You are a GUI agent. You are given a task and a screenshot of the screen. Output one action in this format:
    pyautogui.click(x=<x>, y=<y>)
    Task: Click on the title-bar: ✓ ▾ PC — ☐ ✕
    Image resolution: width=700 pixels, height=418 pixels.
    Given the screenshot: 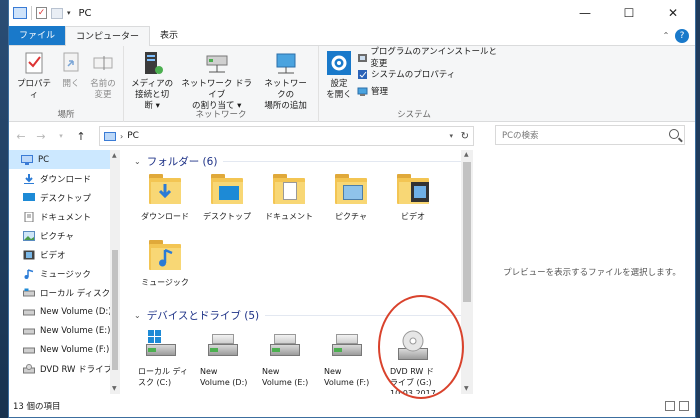 What is the action you would take?
    pyautogui.click(x=352, y=13)
    